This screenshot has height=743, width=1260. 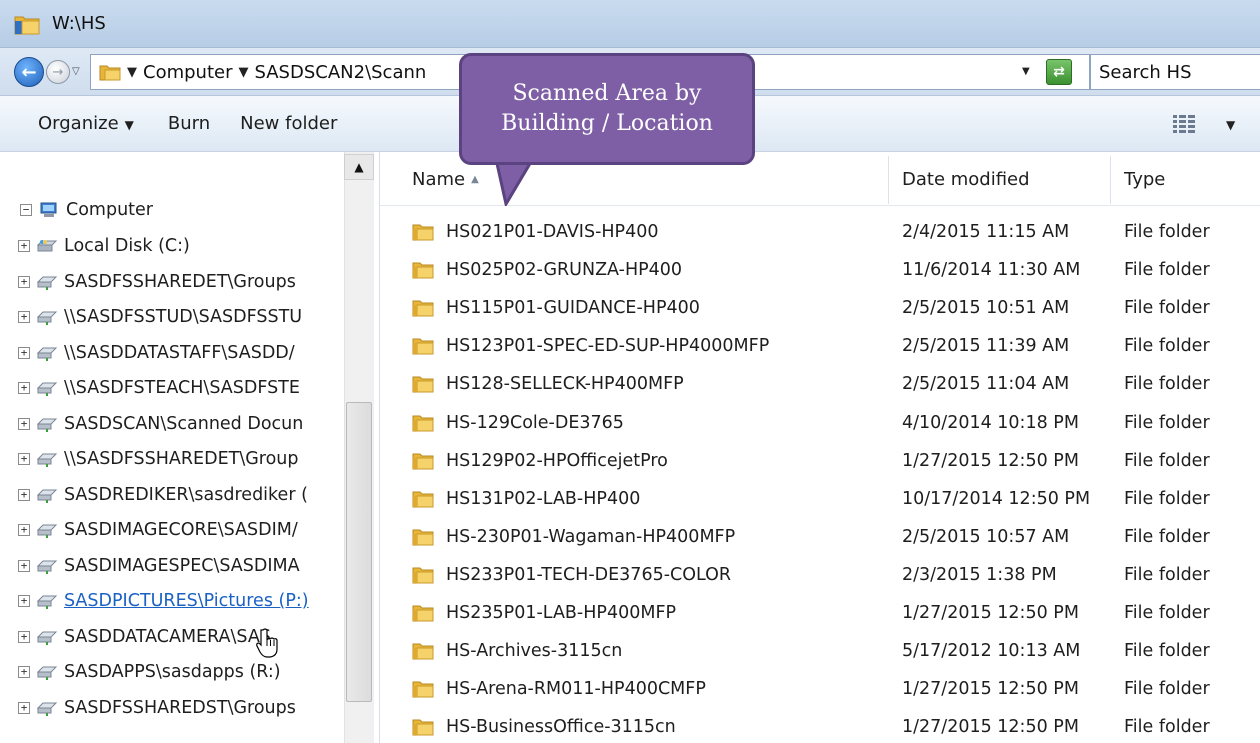 What do you see at coordinates (534, 651) in the screenshot?
I see `file-name: HS-Archives-3115cn` at bounding box center [534, 651].